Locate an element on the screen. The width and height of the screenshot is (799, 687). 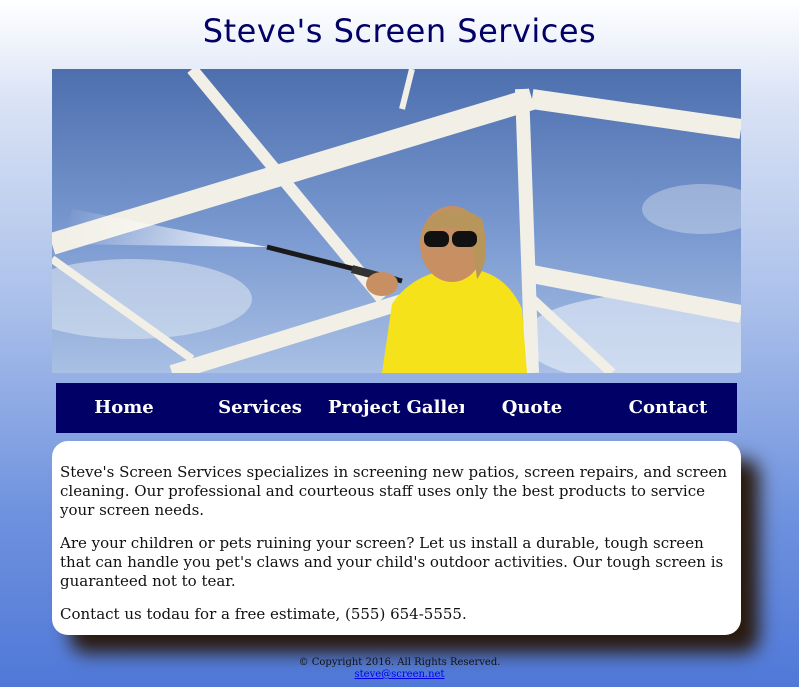
nav-item-contact: Contact is located at coordinates (668, 408).